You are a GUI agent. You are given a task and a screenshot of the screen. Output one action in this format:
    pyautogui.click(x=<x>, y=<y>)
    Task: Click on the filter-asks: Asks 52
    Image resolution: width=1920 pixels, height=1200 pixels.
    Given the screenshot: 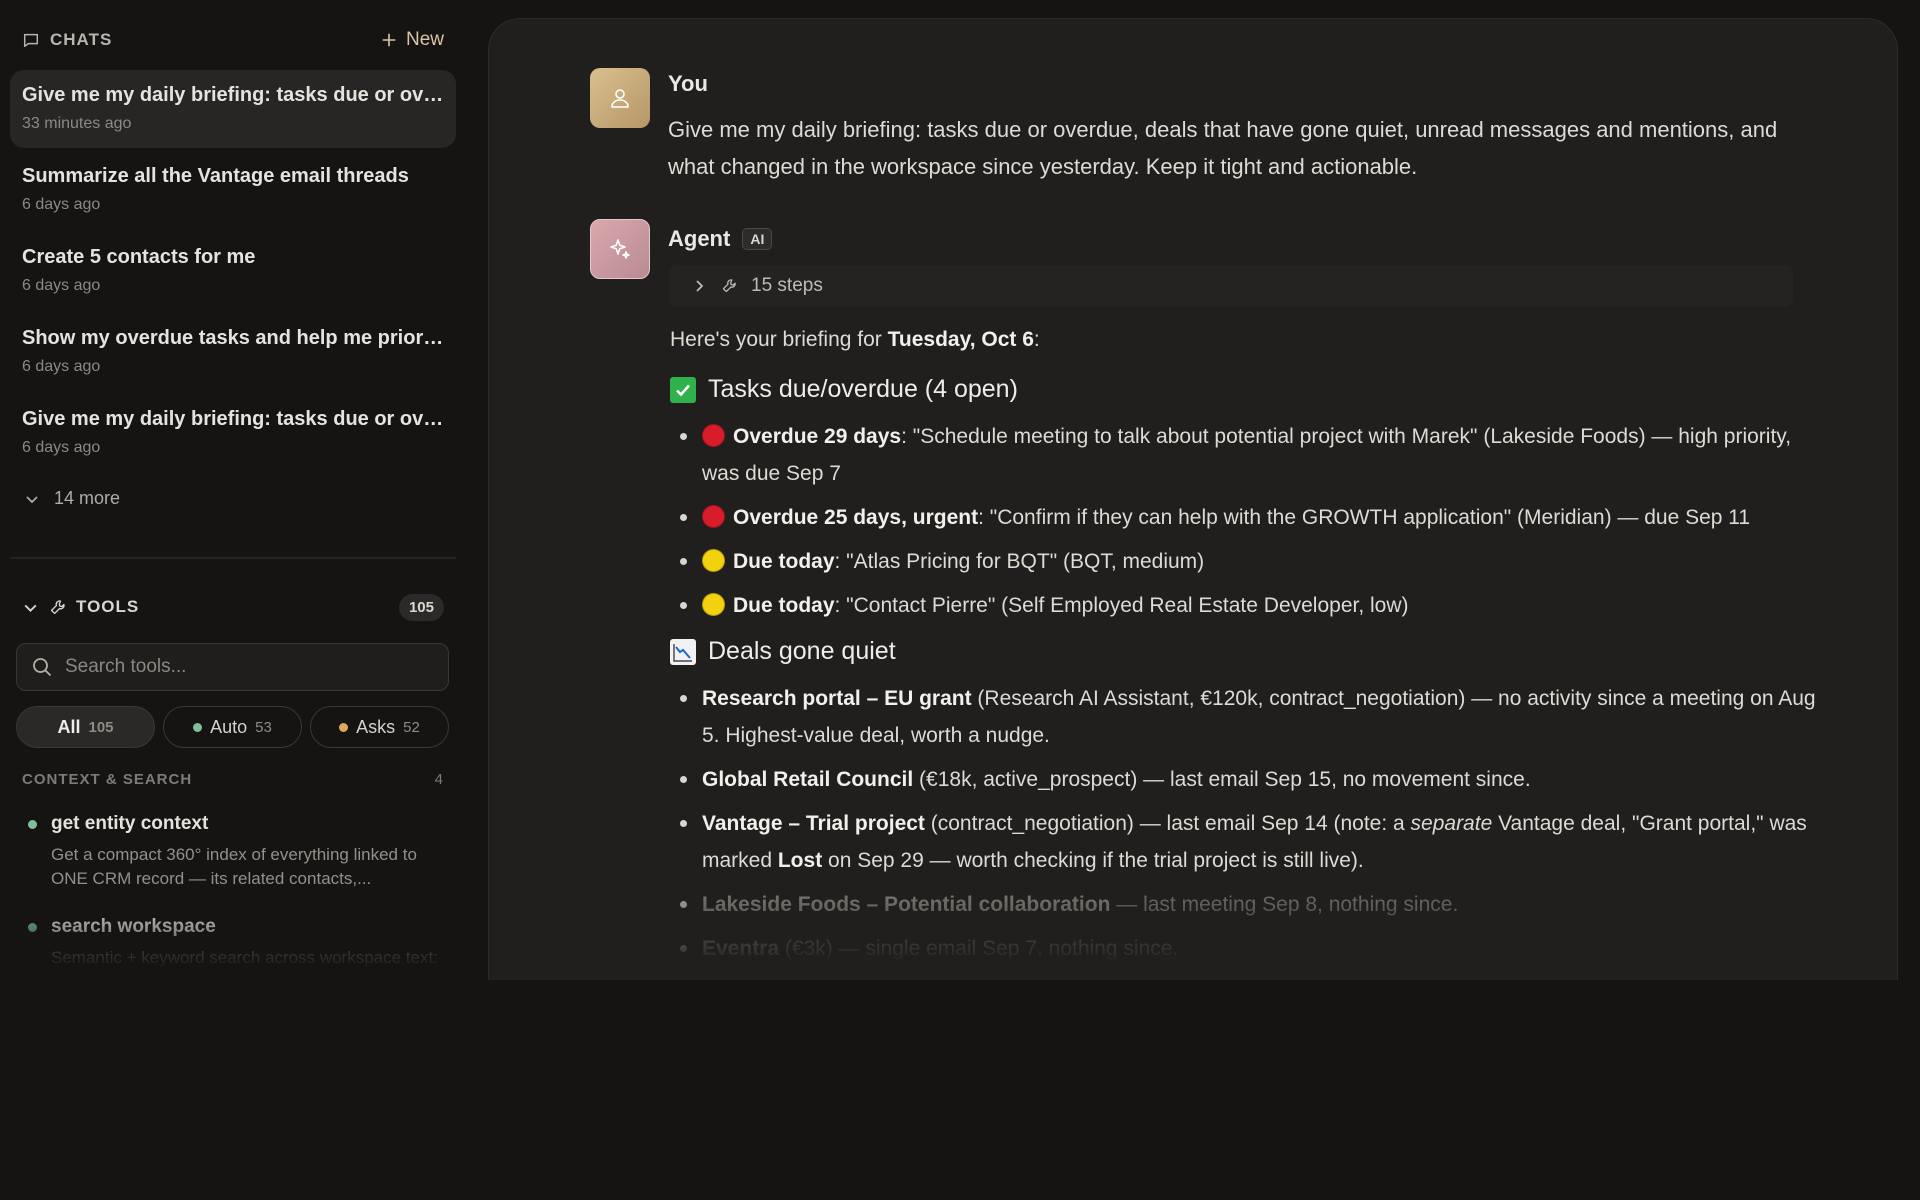 What is the action you would take?
    pyautogui.click(x=379, y=727)
    